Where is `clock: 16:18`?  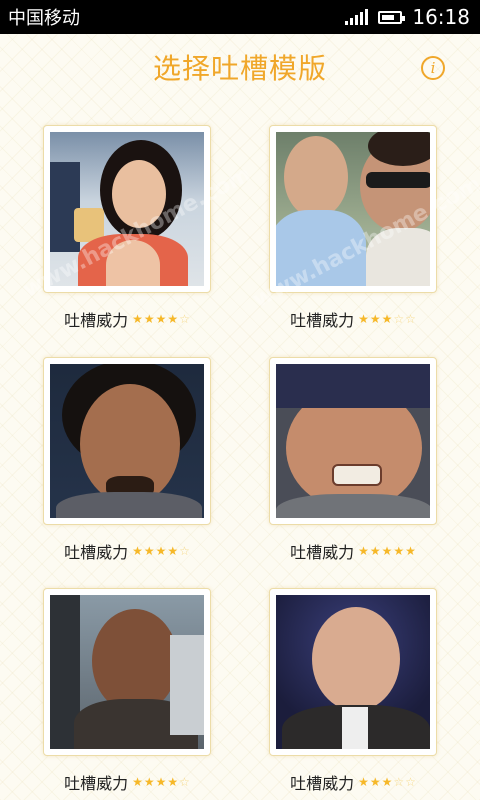
clock: 16:18 is located at coordinates (441, 17).